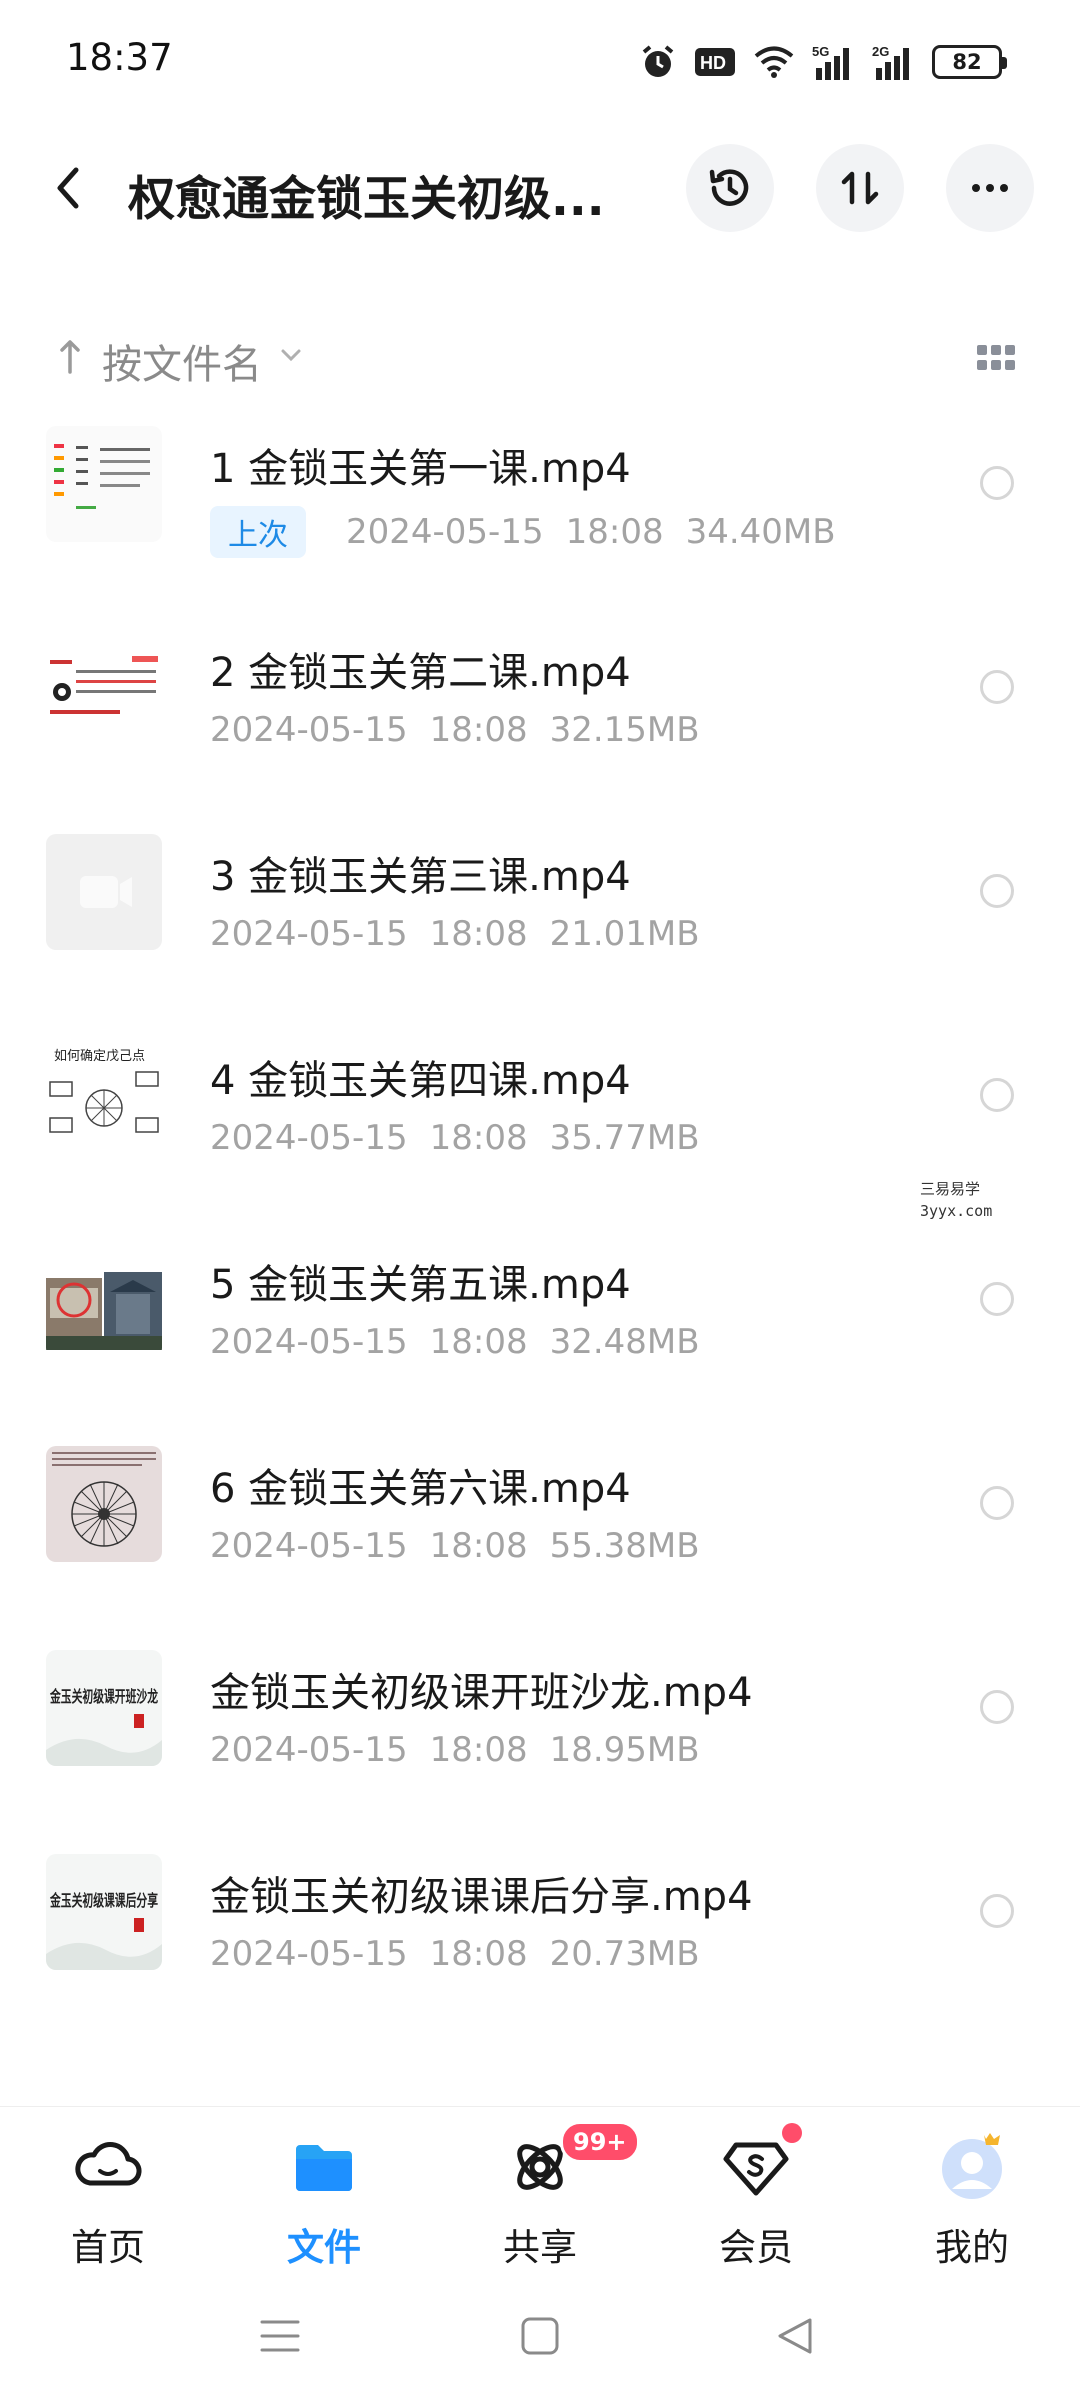  I want to click on last-played-badge: 上次, so click(258, 532).